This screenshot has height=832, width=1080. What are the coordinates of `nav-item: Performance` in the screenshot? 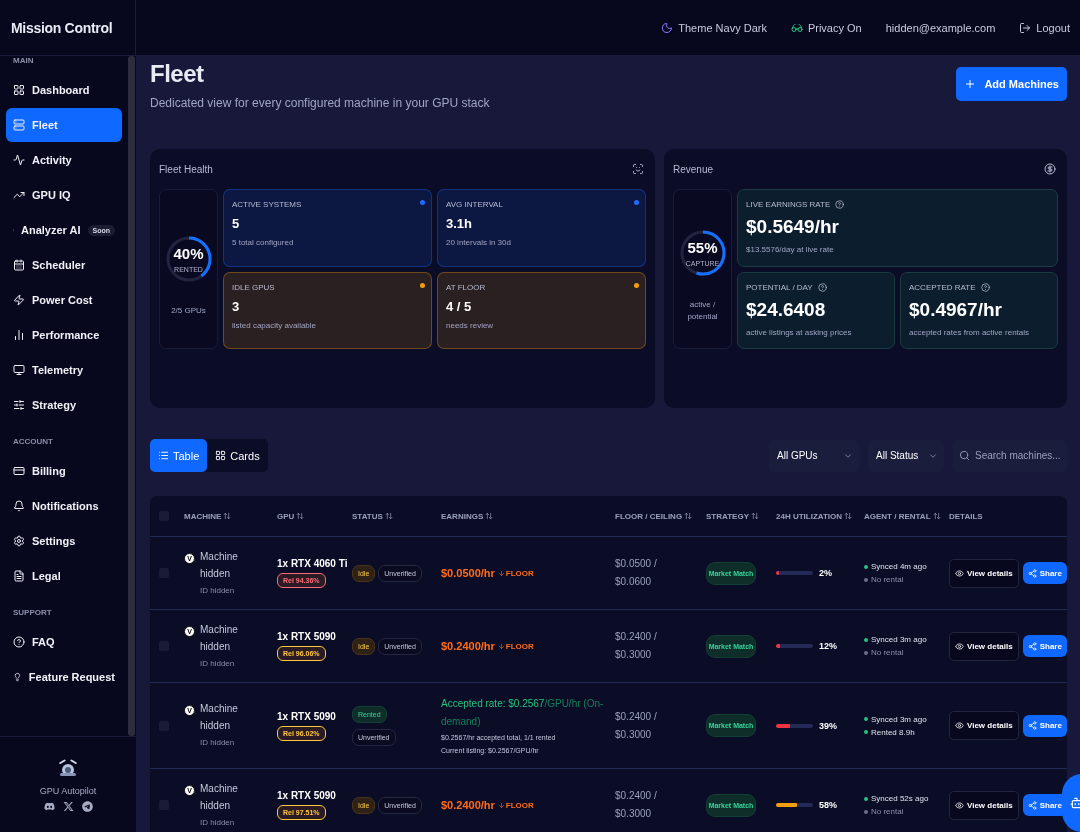 It's located at (64, 335).